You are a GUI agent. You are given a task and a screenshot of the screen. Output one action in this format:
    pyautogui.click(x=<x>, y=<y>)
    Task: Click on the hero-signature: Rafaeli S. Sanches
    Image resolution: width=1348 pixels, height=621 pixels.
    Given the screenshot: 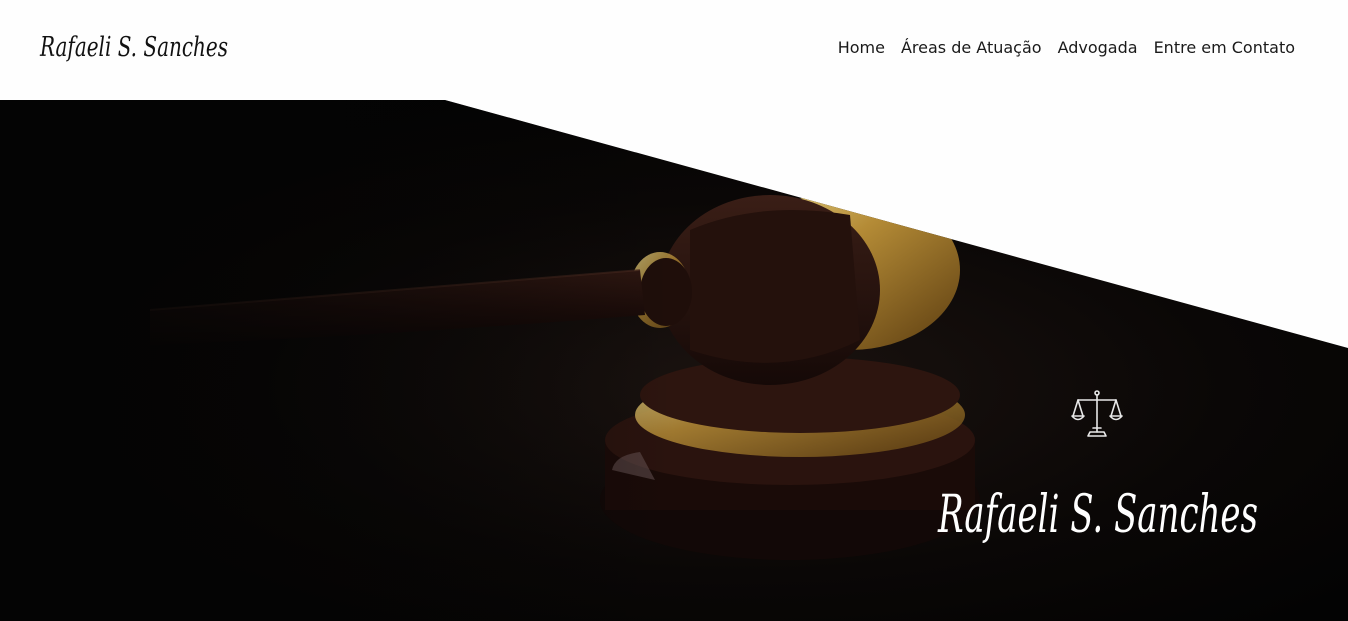 What is the action you would take?
    pyautogui.click(x=1097, y=515)
    